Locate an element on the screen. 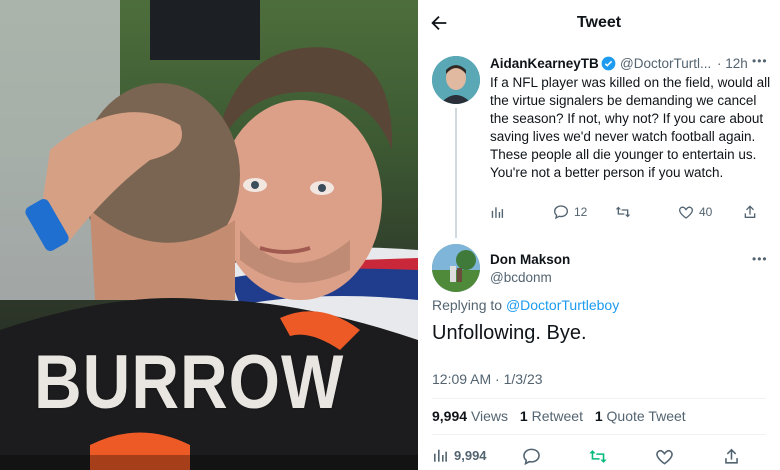  avatar-aidan is located at coordinates (456, 80).